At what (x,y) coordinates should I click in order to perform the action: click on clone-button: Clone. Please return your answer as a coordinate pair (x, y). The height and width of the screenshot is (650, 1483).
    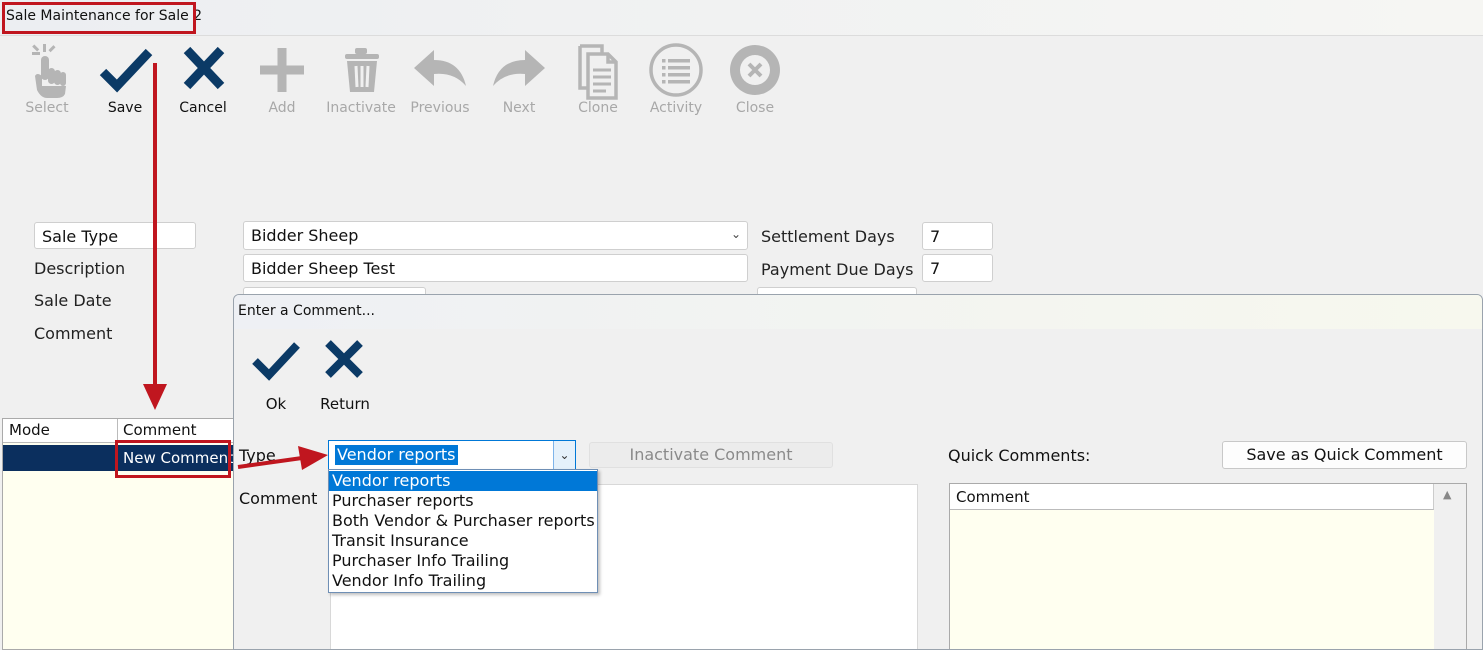
    Looking at the image, I should click on (598, 82).